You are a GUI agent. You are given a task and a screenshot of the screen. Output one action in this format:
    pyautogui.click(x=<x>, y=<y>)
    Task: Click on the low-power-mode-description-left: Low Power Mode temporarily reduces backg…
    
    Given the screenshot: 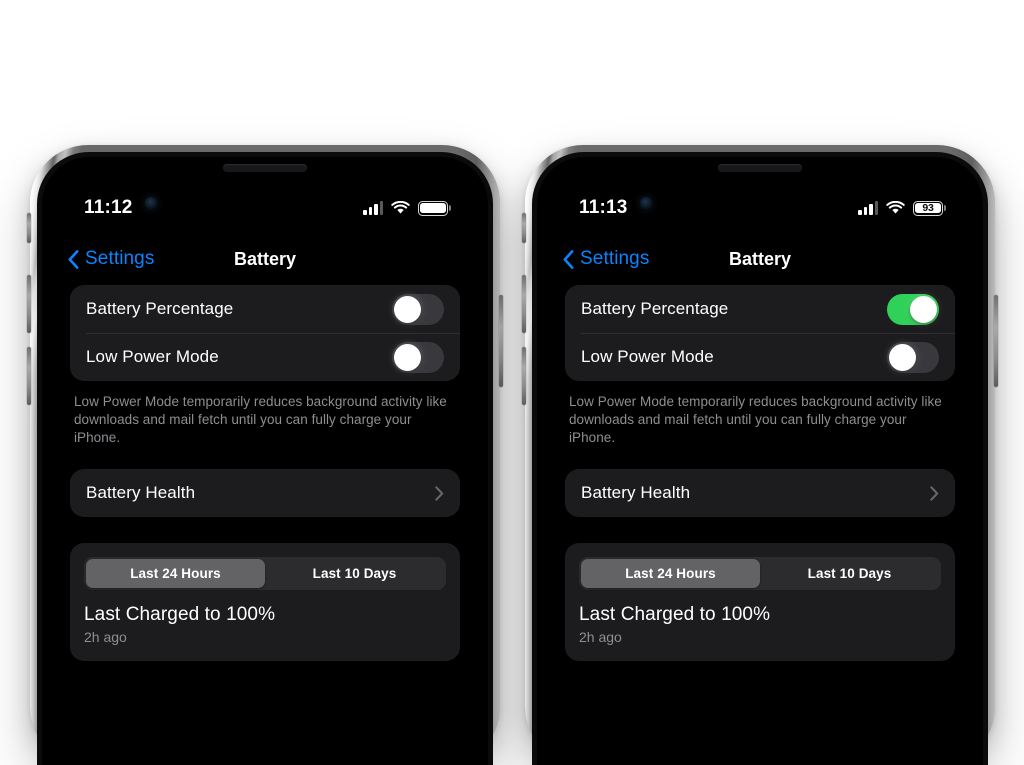 What is the action you would take?
    pyautogui.click(x=260, y=419)
    